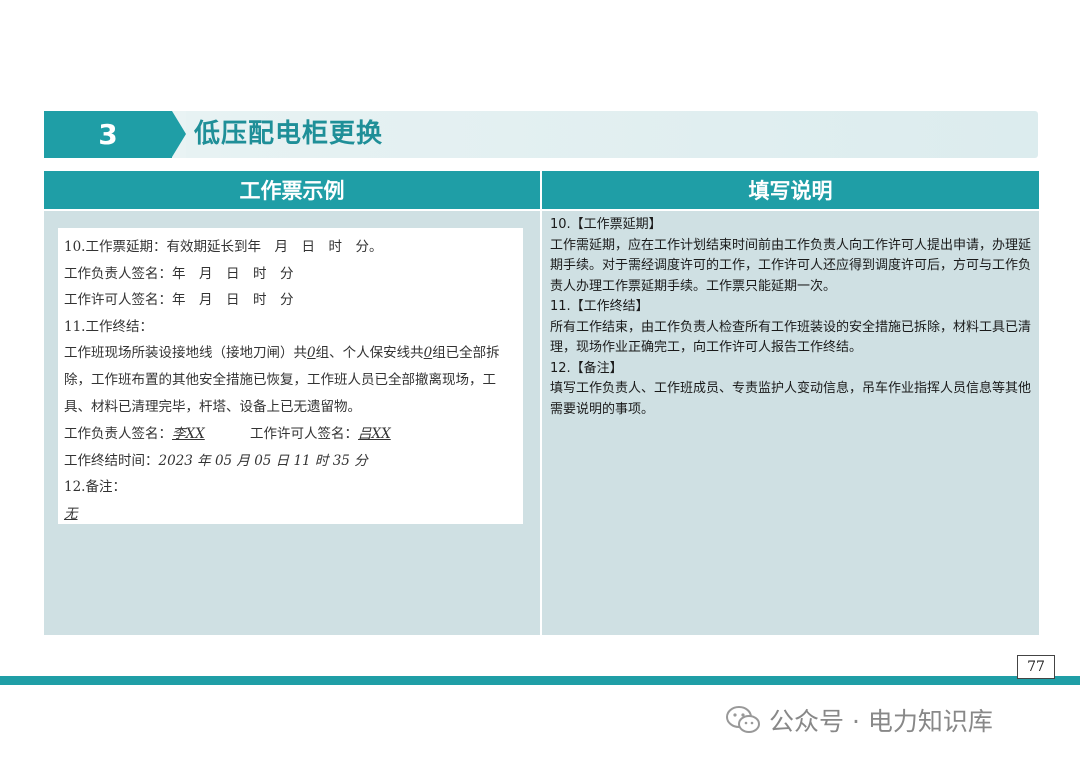 The height and width of the screenshot is (763, 1080). I want to click on instr-heading-notes: 12.【备注】, so click(586, 368).